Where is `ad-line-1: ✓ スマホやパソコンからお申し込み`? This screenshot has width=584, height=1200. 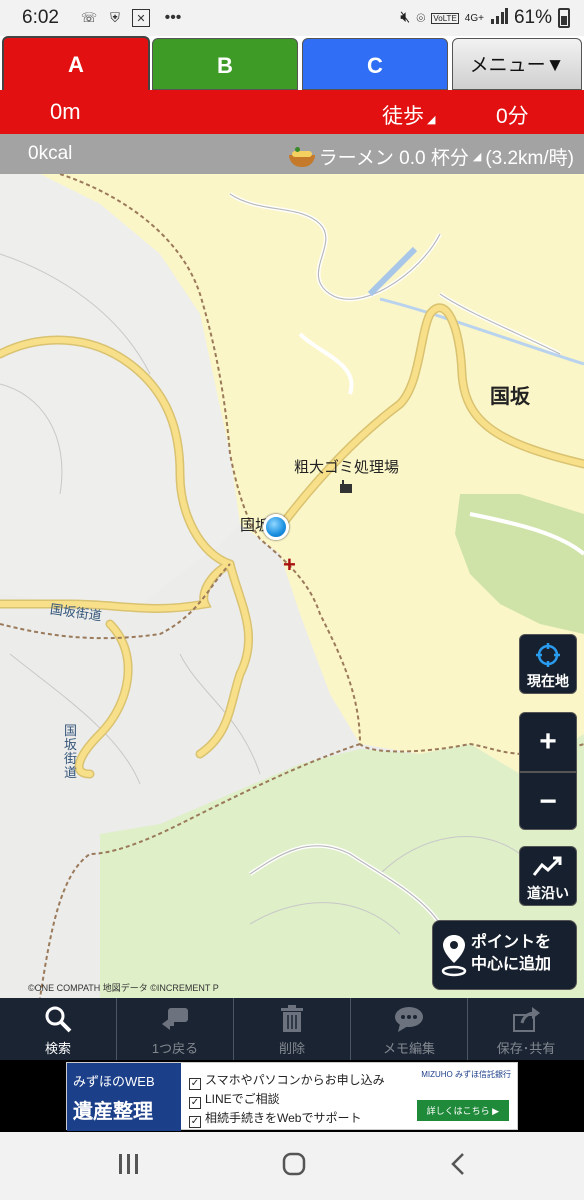 ad-line-1: ✓ スマホやパソコンからお申し込み is located at coordinates (287, 1080).